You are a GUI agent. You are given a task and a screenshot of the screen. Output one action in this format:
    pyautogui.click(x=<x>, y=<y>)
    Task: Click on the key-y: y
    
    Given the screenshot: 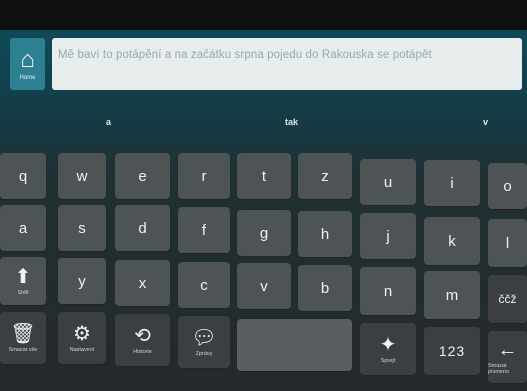 What is the action you would take?
    pyautogui.click(x=82, y=281)
    